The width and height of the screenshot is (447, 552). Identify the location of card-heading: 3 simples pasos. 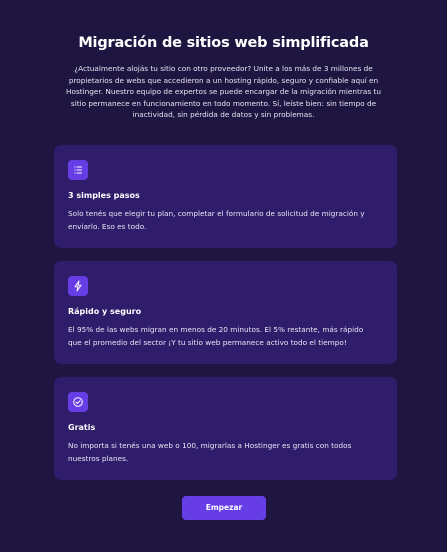
(104, 195).